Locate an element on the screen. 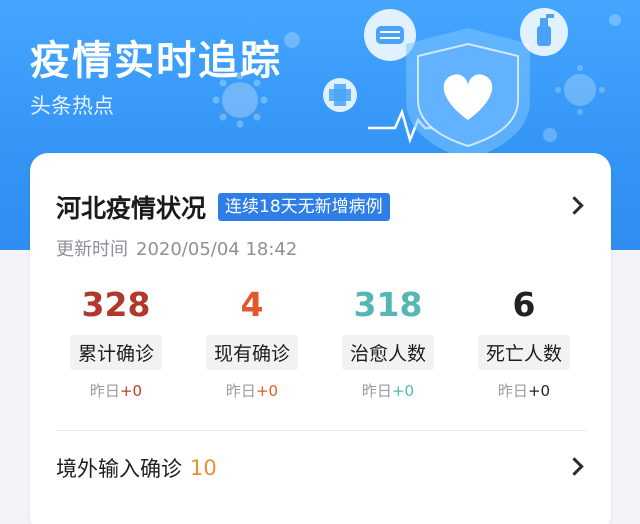 The width and height of the screenshot is (640, 524). imported-label: 境外输入确诊 is located at coordinates (119, 469).